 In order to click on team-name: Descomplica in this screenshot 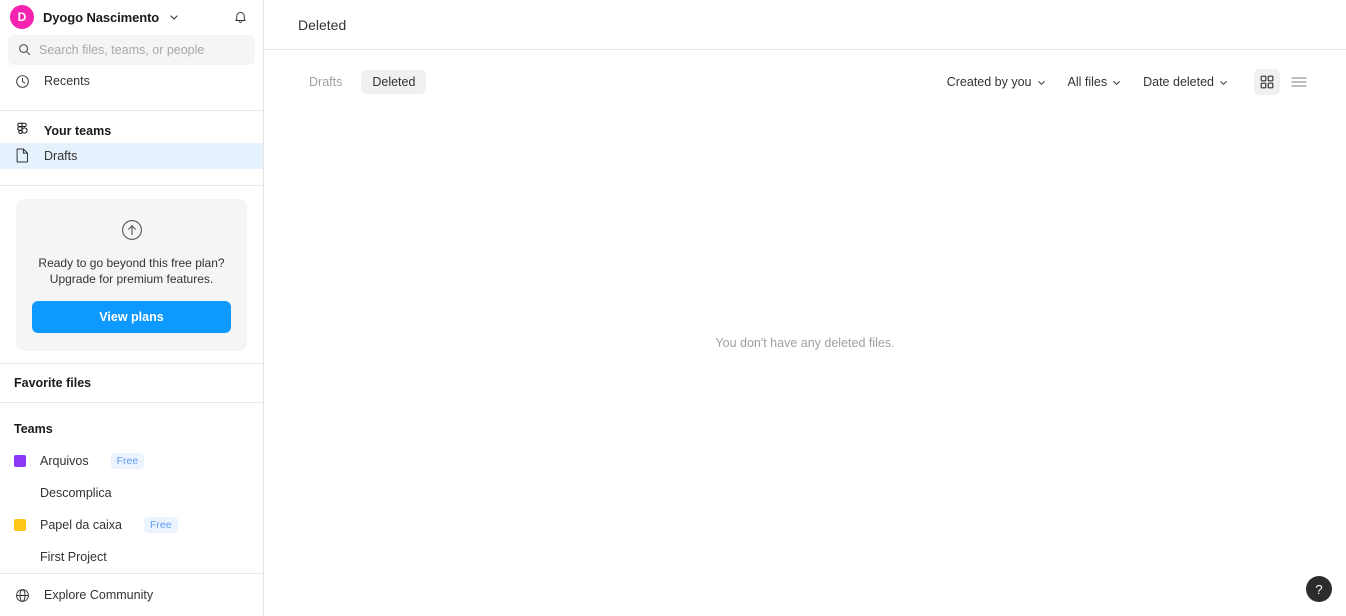, I will do `click(76, 493)`.